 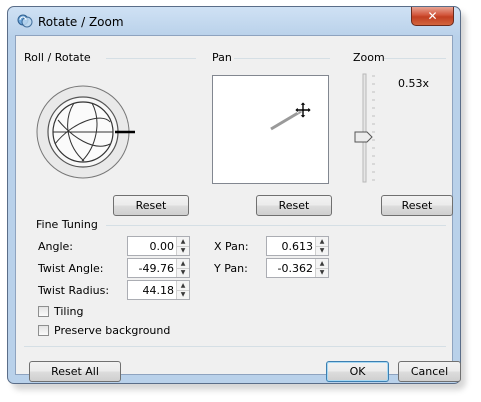 What do you see at coordinates (369, 57) in the screenshot?
I see `zoom-group-label: Zoom` at bounding box center [369, 57].